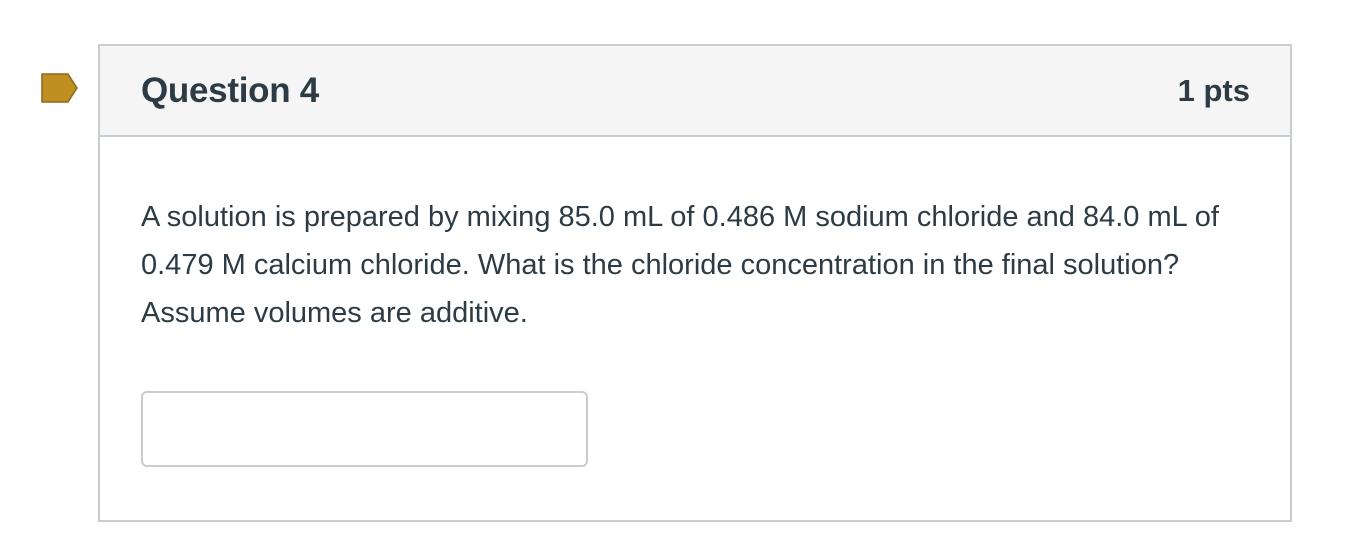 Image resolution: width=1350 pixels, height=552 pixels. I want to click on question-title: Question 4, so click(230, 90).